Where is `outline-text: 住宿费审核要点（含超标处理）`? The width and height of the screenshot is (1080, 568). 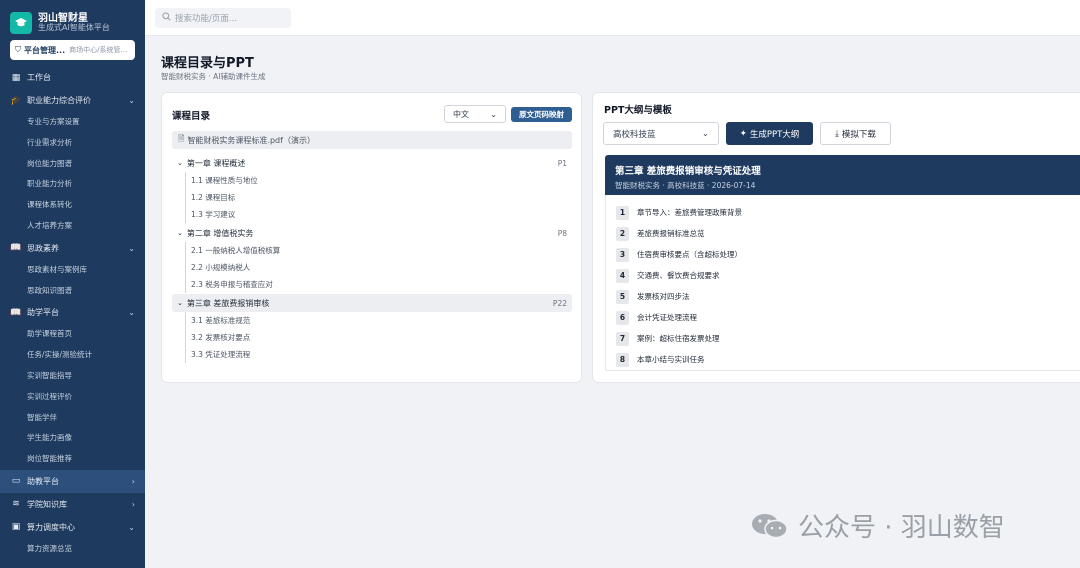 outline-text: 住宿费审核要点（含超标处理） is located at coordinates (689, 254).